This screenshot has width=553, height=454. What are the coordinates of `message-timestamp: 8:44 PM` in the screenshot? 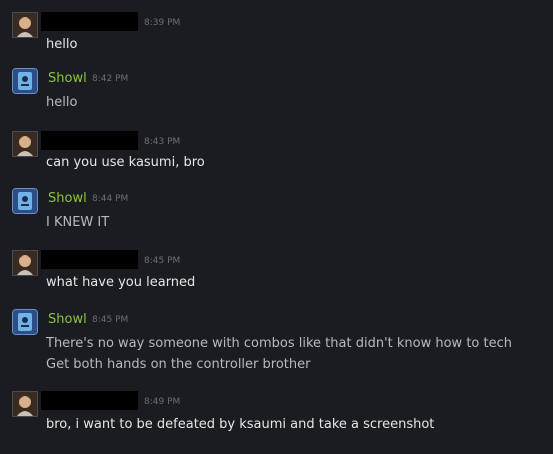 It's located at (110, 199).